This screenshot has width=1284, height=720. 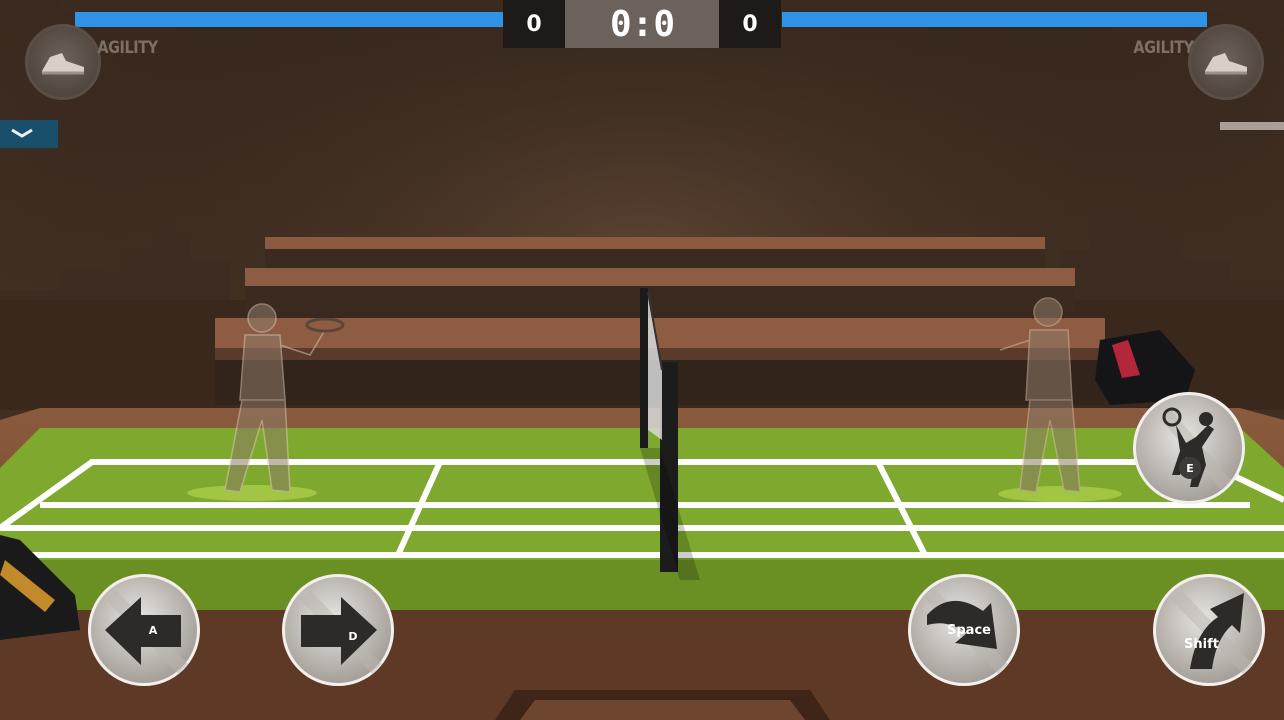 I want to click on collapse-menu-tab, so click(x=29, y=134).